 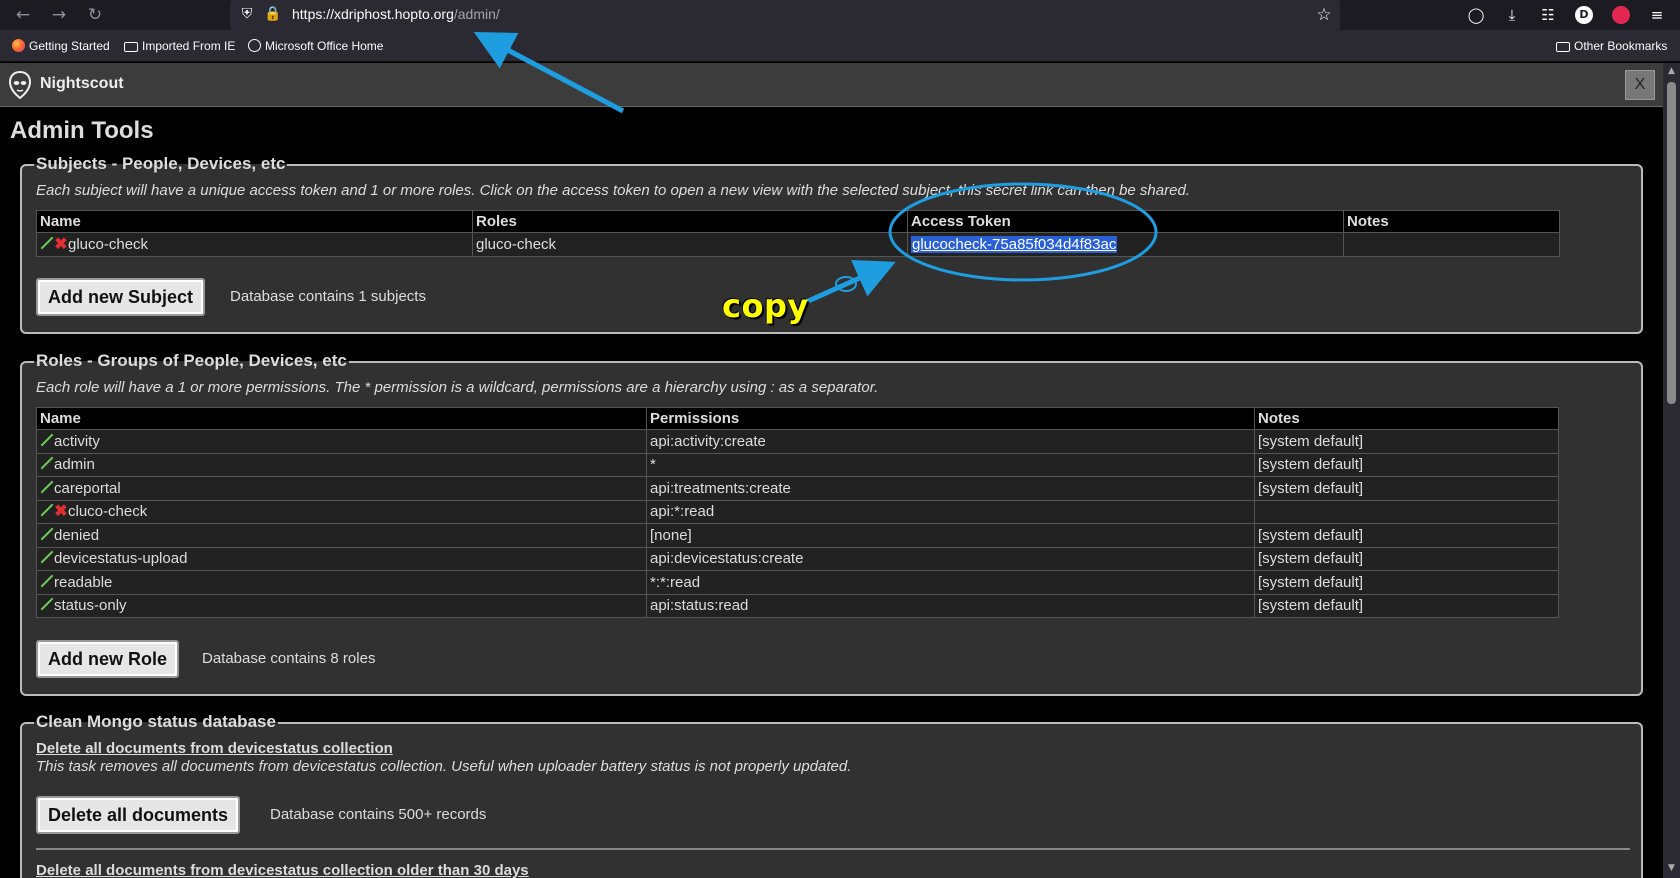 What do you see at coordinates (108, 659) in the screenshot?
I see `add-role-button: Add new Role` at bounding box center [108, 659].